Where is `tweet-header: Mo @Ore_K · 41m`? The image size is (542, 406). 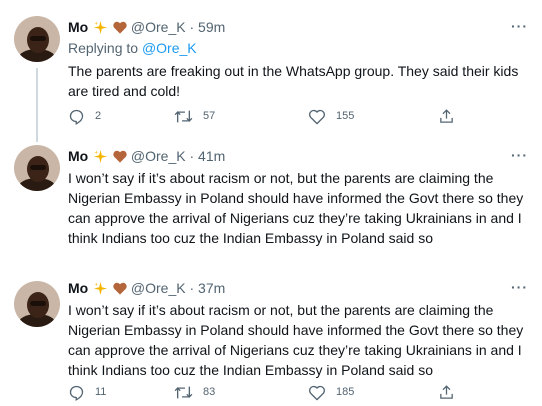
tweet-header: Mo @Ore_K · 41m is located at coordinates (146, 156).